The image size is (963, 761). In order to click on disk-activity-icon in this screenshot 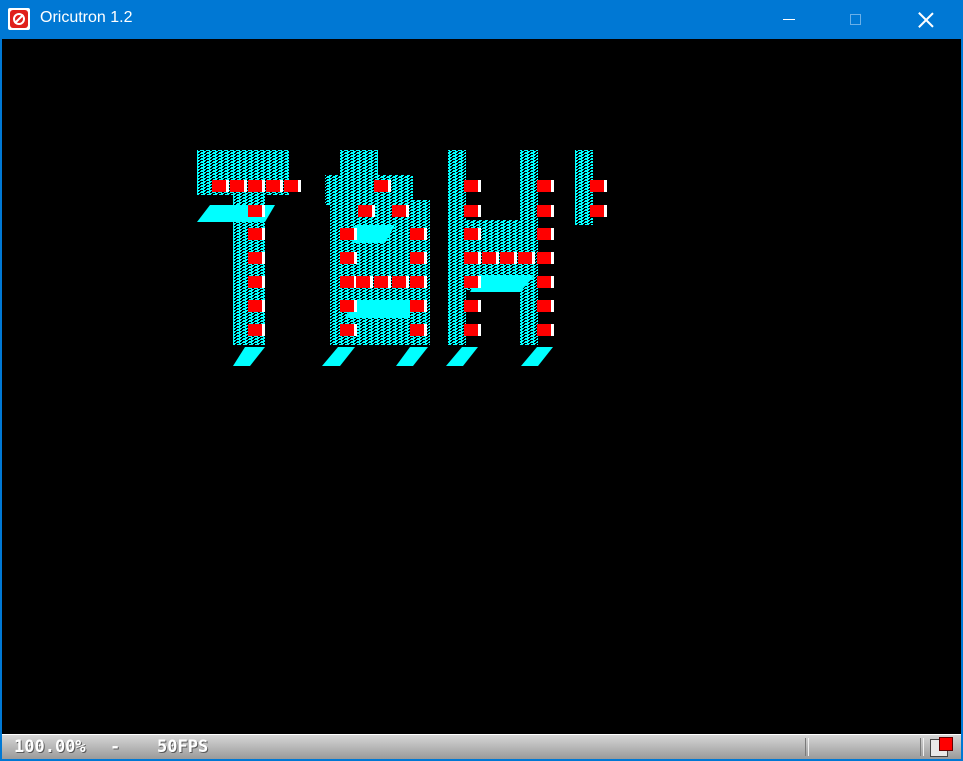, I will do `click(941, 747)`.